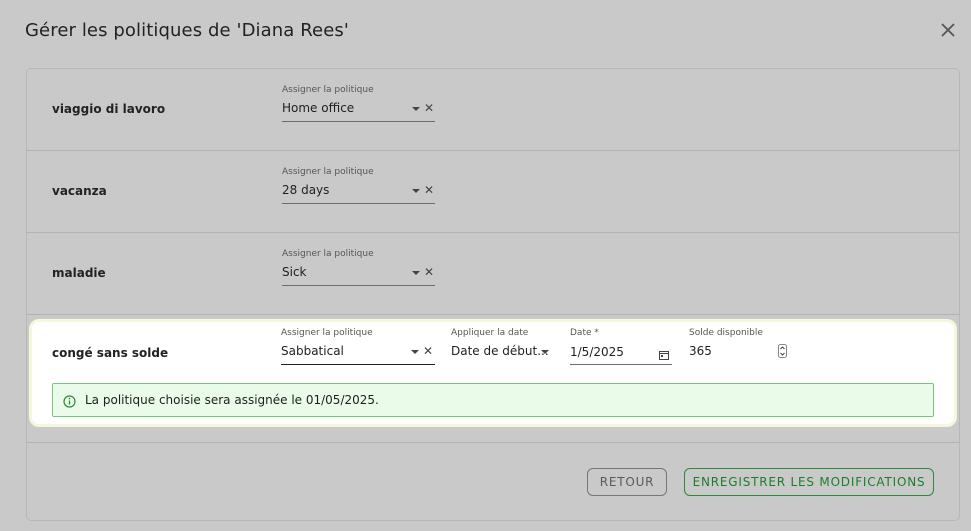  Describe the element at coordinates (493, 192) in the screenshot. I see `policy-row: vacanza Assigner la politique 28 days ✕` at that location.